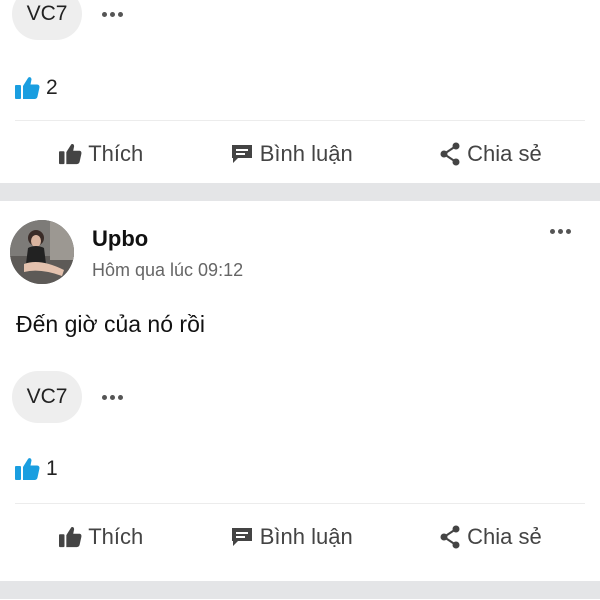  What do you see at coordinates (167, 270) in the screenshot?
I see `post-timestamp: Hôm qua lúc 09:12` at bounding box center [167, 270].